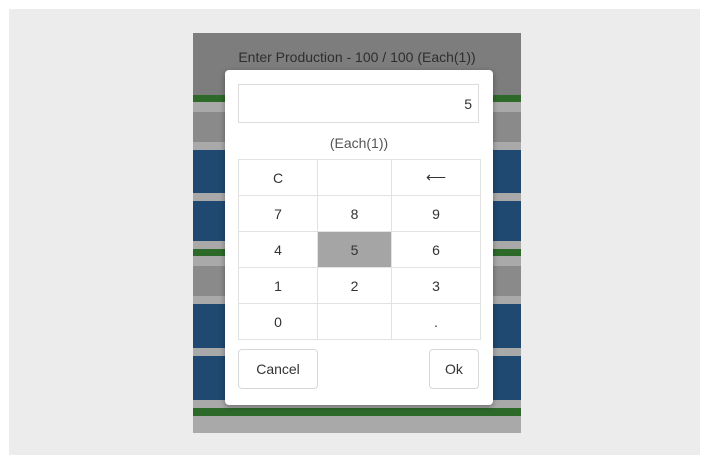  Describe the element at coordinates (355, 250) in the screenshot. I see `key-5: 5` at that location.